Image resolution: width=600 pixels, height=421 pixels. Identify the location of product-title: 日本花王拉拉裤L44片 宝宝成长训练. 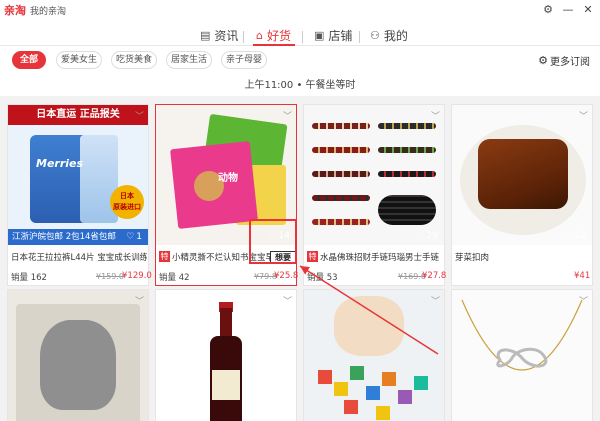
(79, 257).